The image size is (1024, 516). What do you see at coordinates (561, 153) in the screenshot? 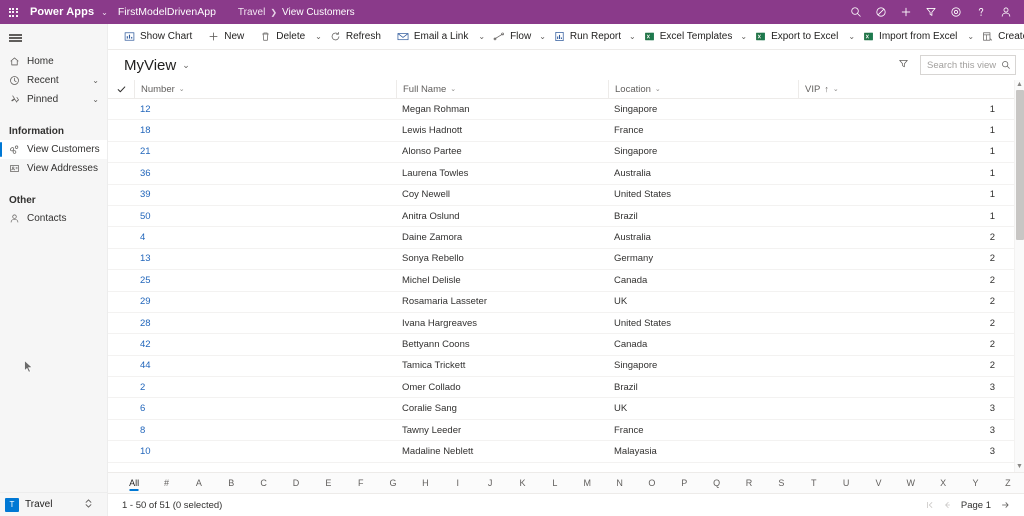
I see `table-row: 21 Alonso Partee Singapore 1` at bounding box center [561, 153].